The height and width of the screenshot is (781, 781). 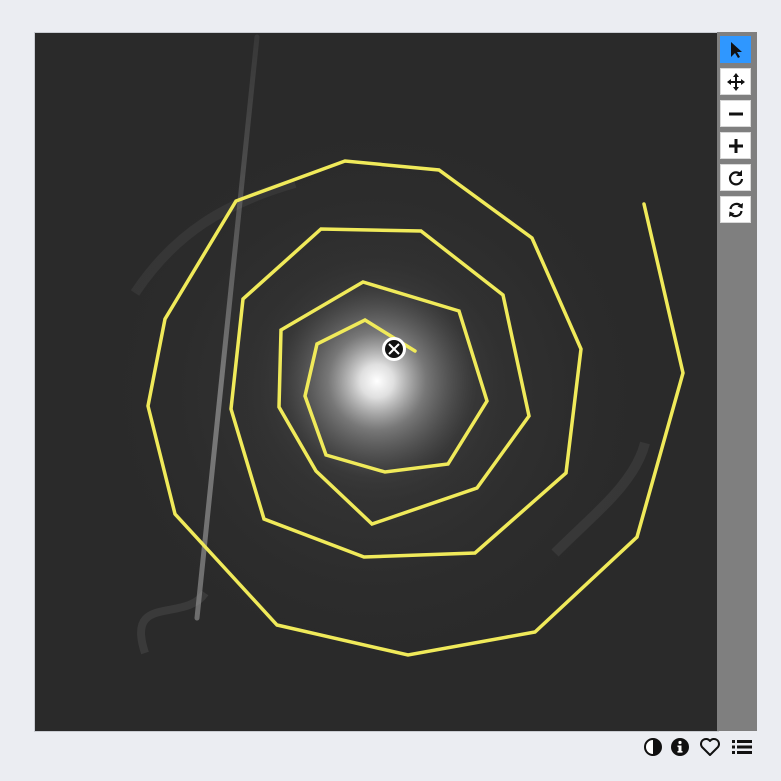 I want to click on move-arrows-icon, so click(x=735, y=81).